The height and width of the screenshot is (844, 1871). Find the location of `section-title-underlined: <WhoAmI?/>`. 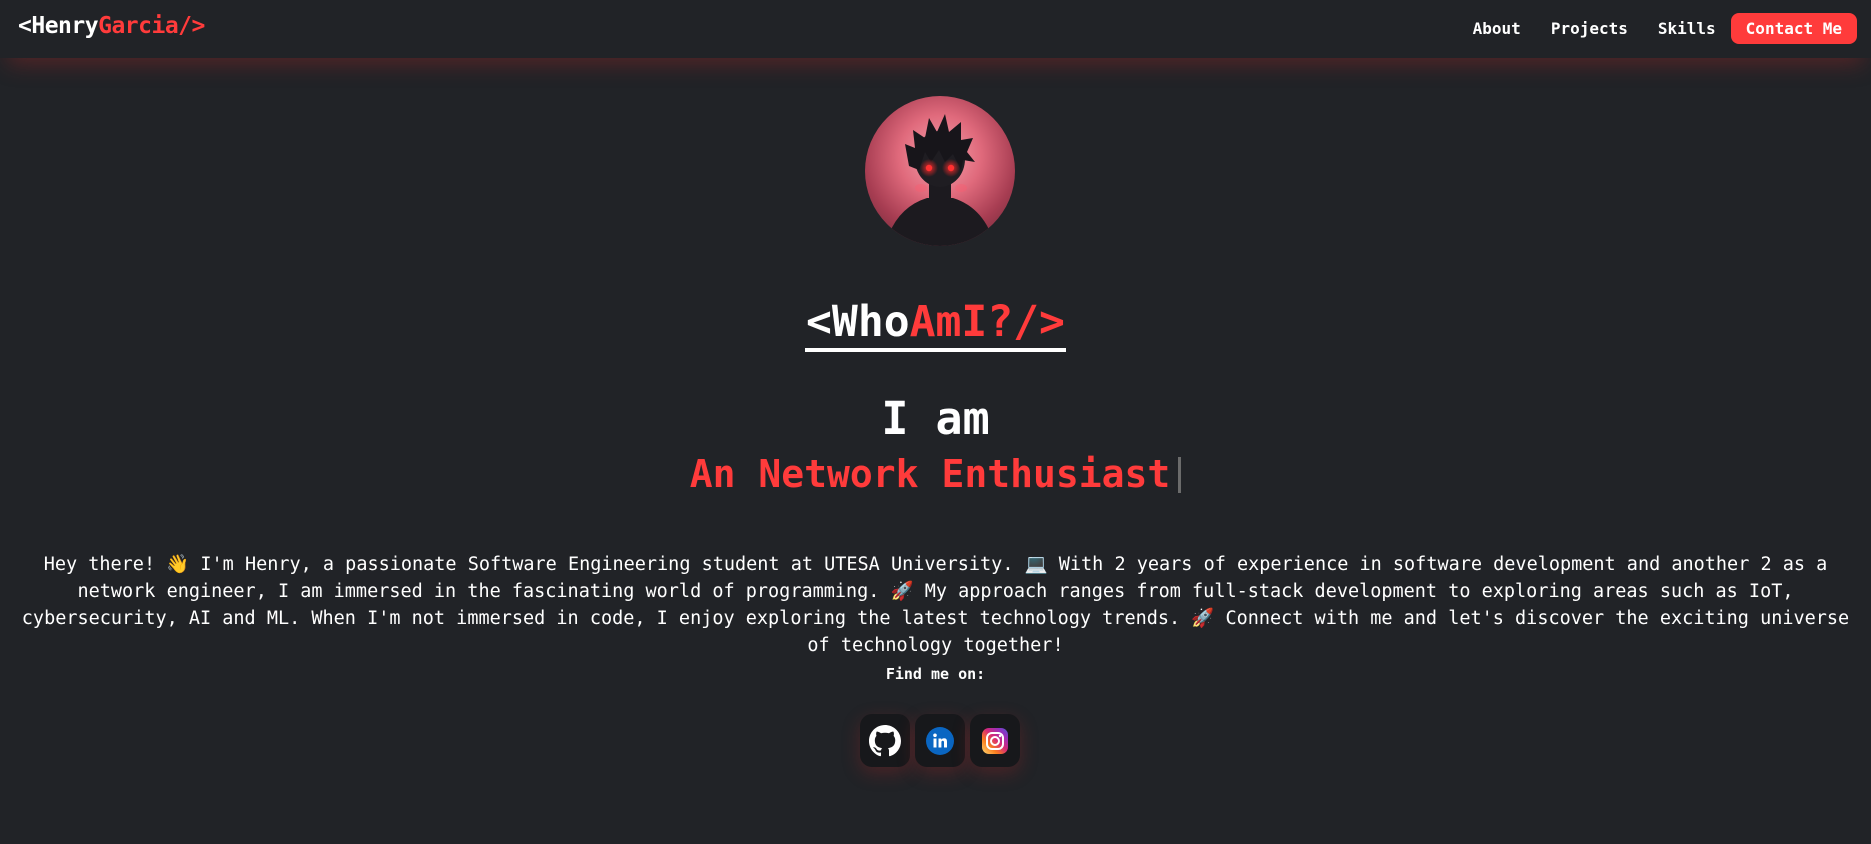

section-title-underlined: <WhoAmI?/> is located at coordinates (935, 324).